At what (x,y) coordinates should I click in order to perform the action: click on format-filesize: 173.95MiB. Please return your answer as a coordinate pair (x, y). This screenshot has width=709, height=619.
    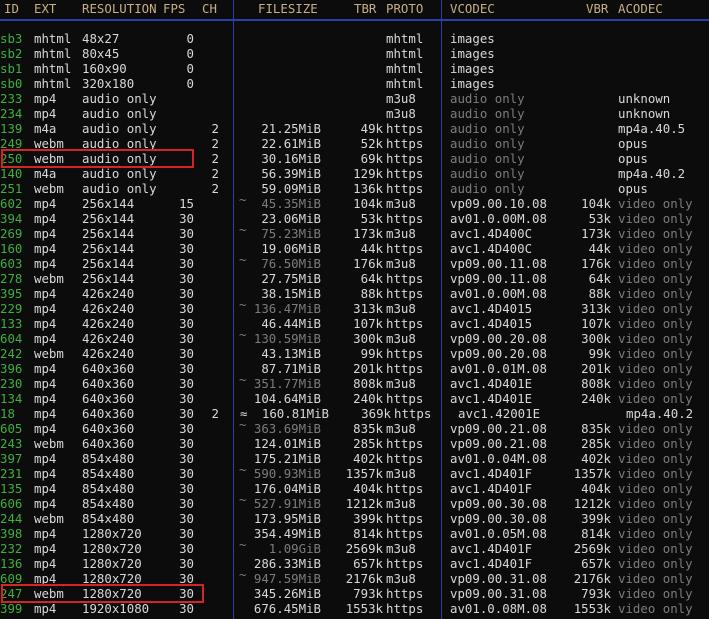
    Looking at the image, I should click on (287, 518).